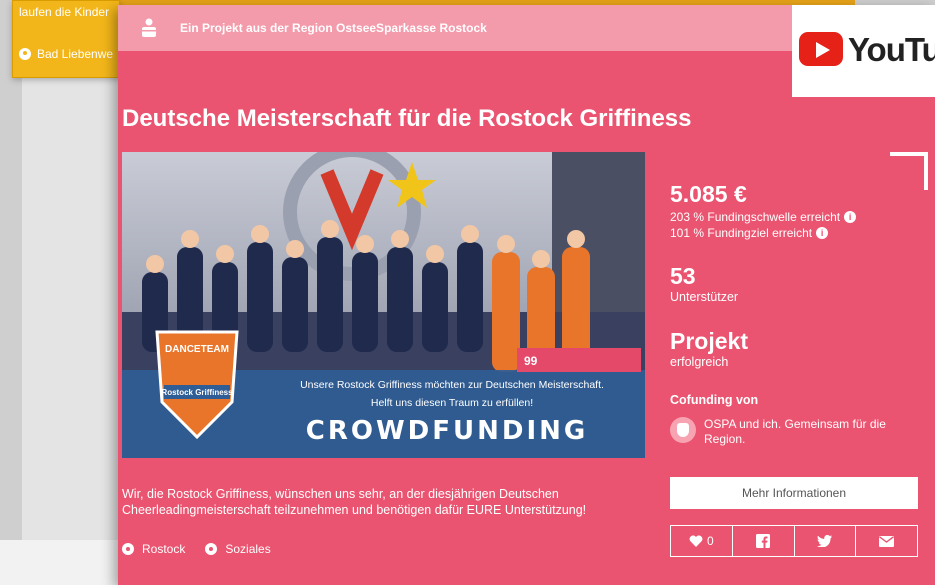 This screenshot has height=585, width=935. Describe the element at coordinates (699, 362) in the screenshot. I see `status-value: erfolgreich` at that location.